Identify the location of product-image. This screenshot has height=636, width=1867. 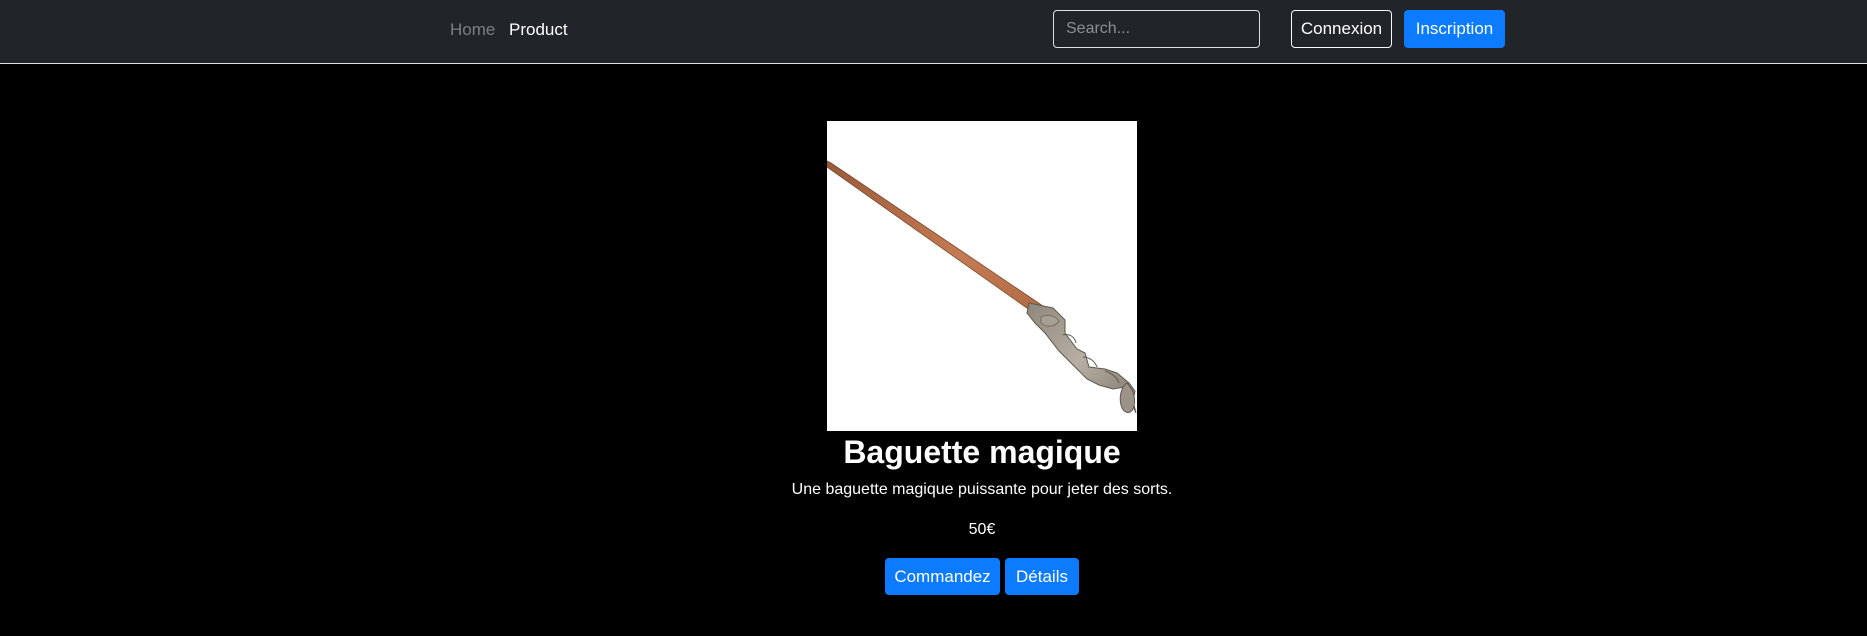
(982, 276).